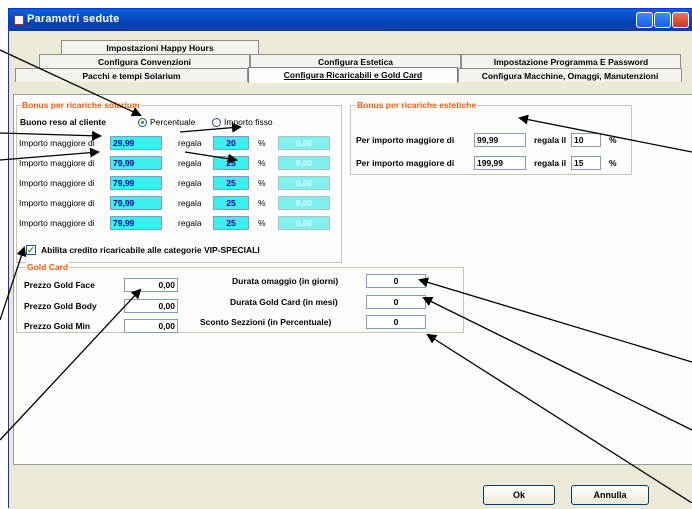 The width and height of the screenshot is (692, 509). What do you see at coordinates (173, 122) in the screenshot?
I see `radio-percentuale-label: Percentuale` at bounding box center [173, 122].